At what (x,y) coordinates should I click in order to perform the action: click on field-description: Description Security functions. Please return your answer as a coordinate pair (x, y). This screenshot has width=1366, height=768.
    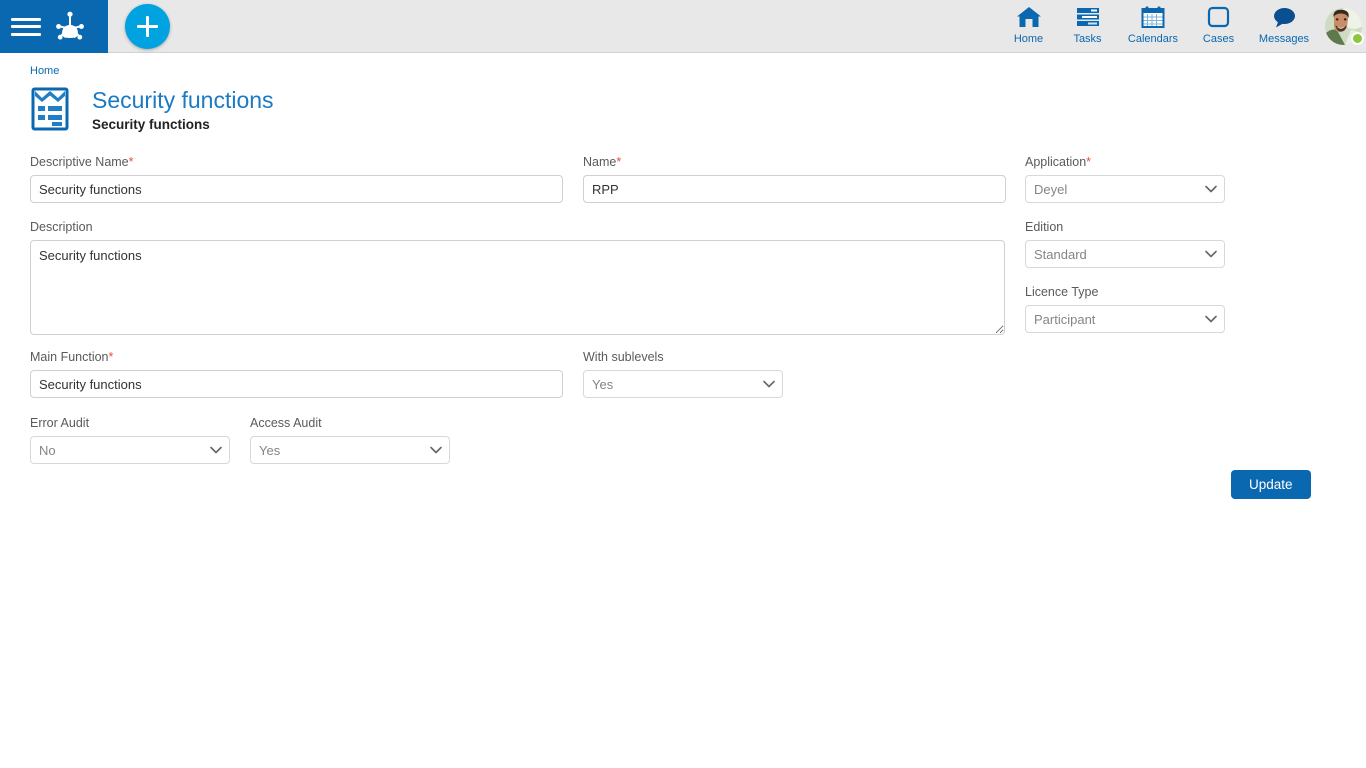
    Looking at the image, I should click on (517, 277).